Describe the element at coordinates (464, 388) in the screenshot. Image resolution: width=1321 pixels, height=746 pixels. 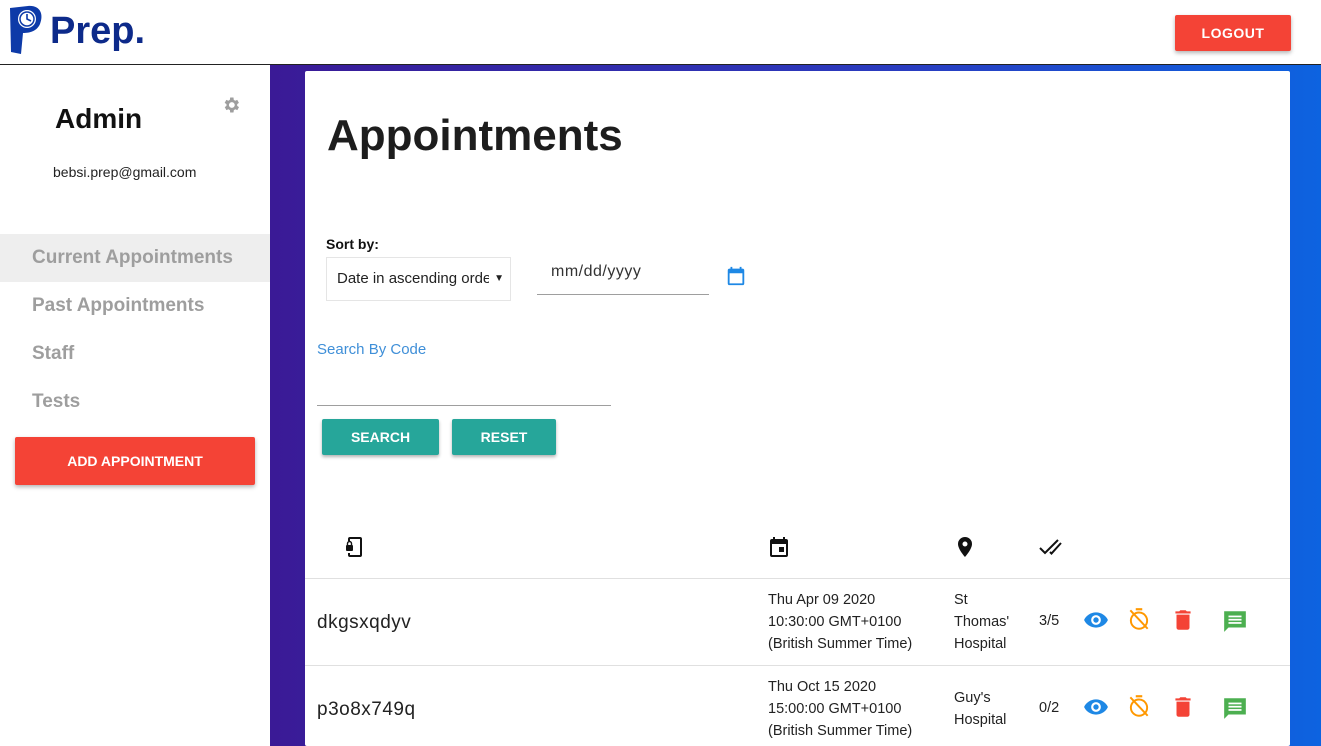
I see `search-code-input` at that location.